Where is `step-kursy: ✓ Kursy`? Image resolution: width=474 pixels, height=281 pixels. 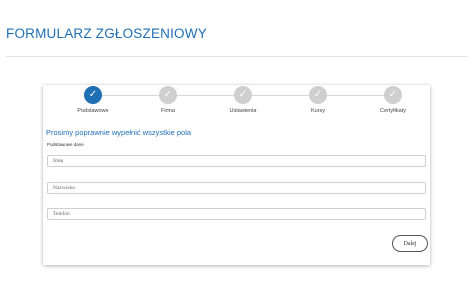 step-kursy: ✓ Kursy is located at coordinates (318, 100).